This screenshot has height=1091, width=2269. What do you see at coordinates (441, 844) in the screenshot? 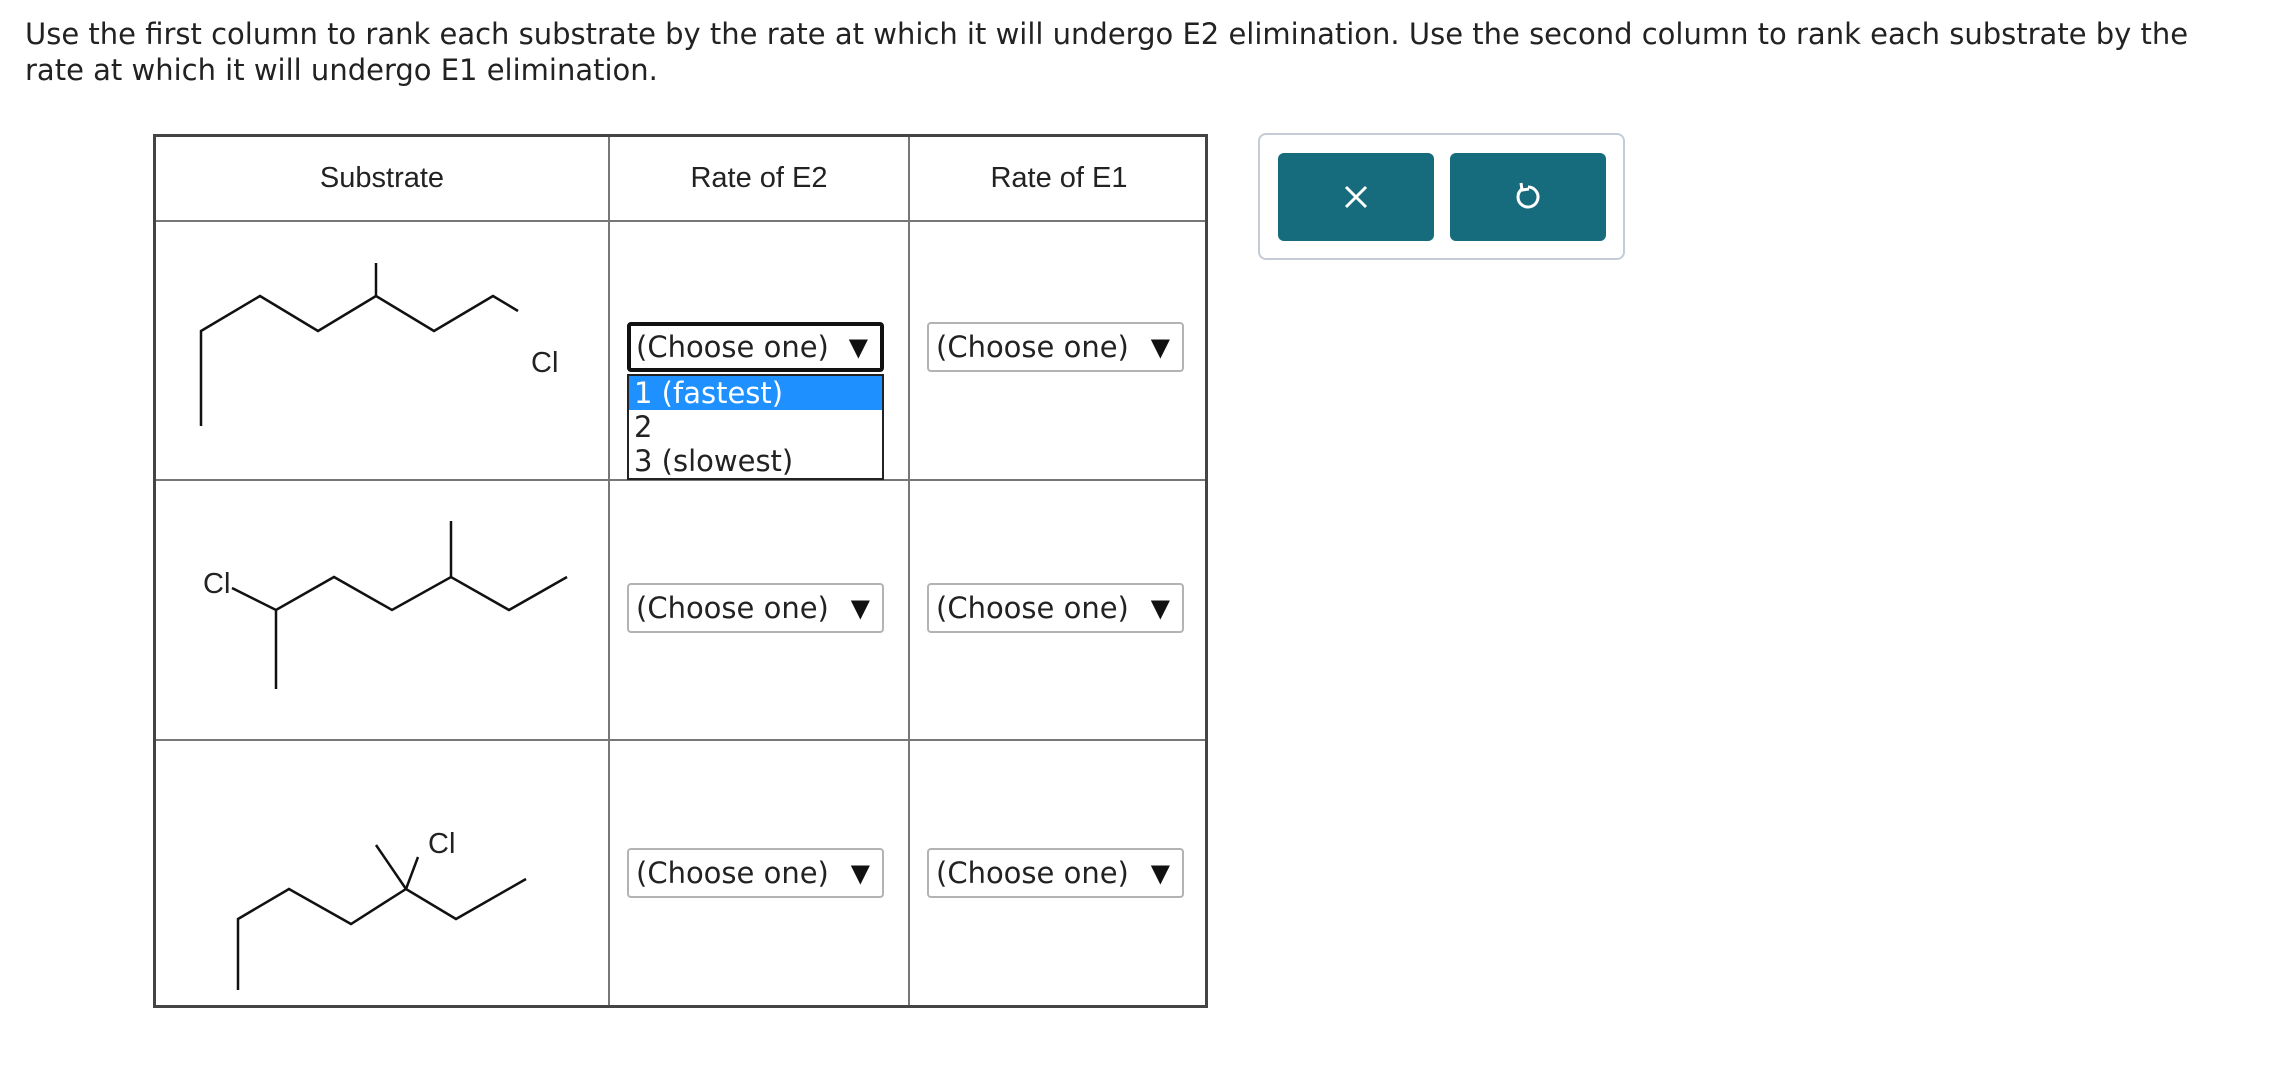
I see `substrate-3-cl-label: Cl` at bounding box center [441, 844].